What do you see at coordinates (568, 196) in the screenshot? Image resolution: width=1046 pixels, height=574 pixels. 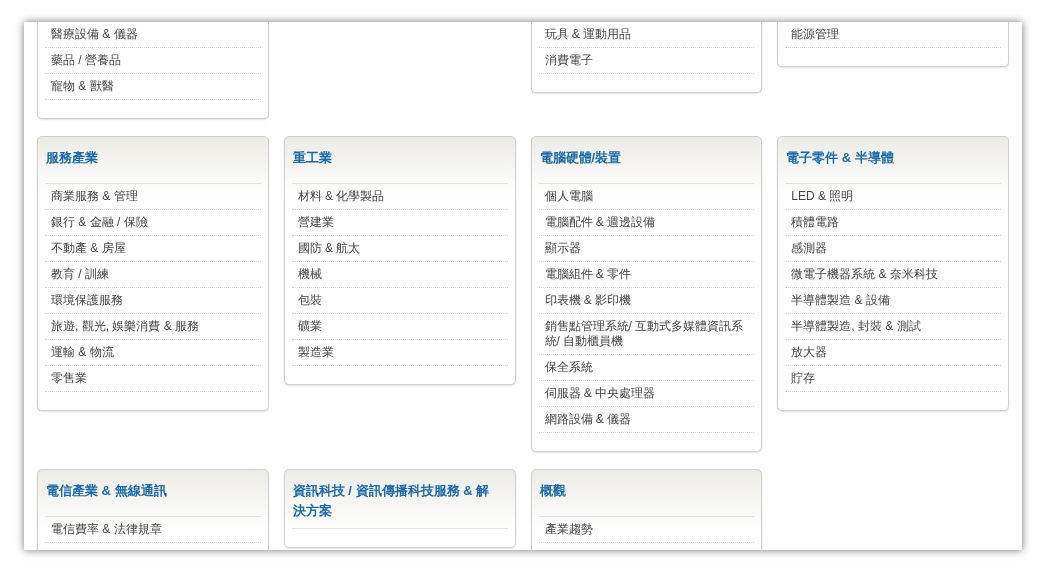 I see `category-link: 個人電腦` at bounding box center [568, 196].